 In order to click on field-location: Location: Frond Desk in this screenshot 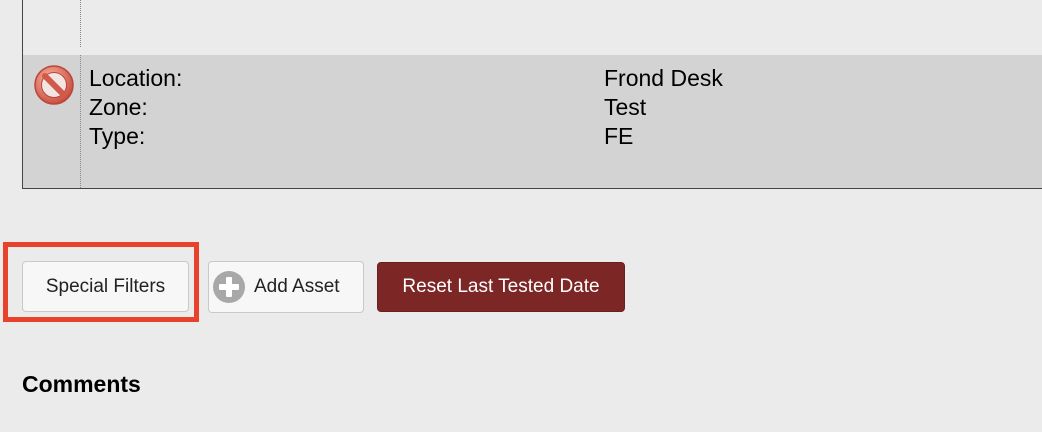, I will do `click(565, 78)`.